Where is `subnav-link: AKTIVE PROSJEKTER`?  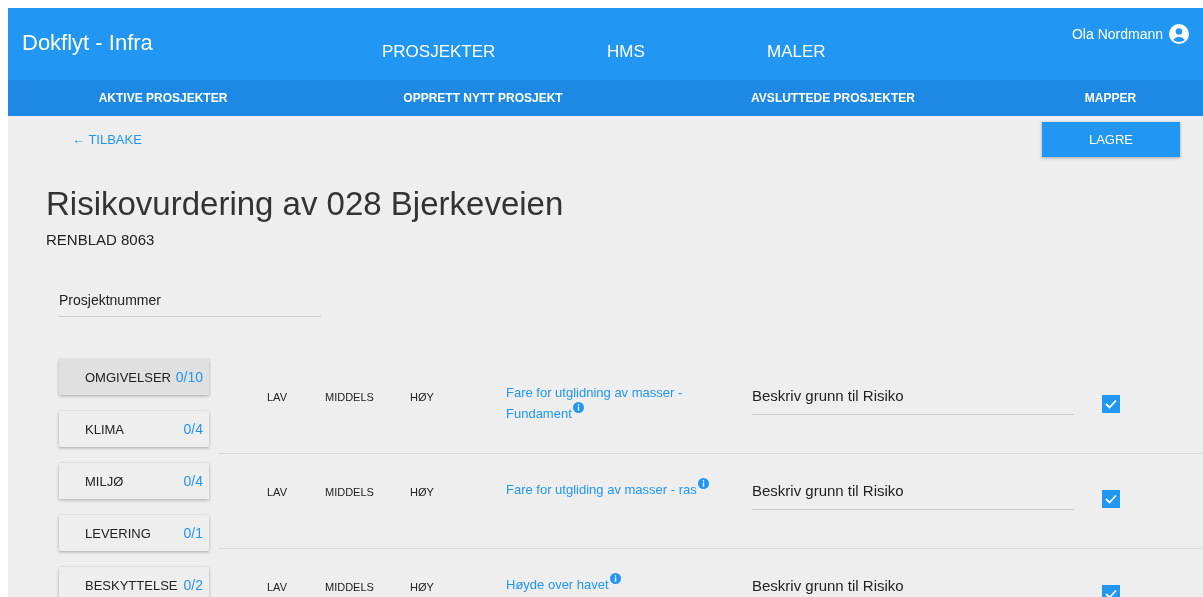 subnav-link: AKTIVE PROSJEKTER is located at coordinates (163, 98).